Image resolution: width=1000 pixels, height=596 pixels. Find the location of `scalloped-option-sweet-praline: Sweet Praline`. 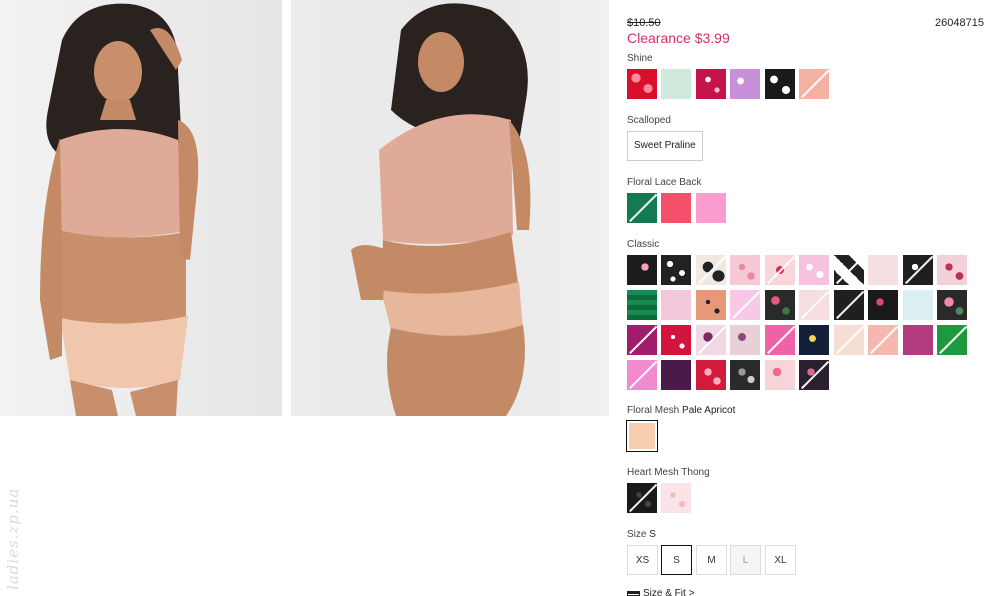

scalloped-option-sweet-praline: Sweet Praline is located at coordinates (665, 146).